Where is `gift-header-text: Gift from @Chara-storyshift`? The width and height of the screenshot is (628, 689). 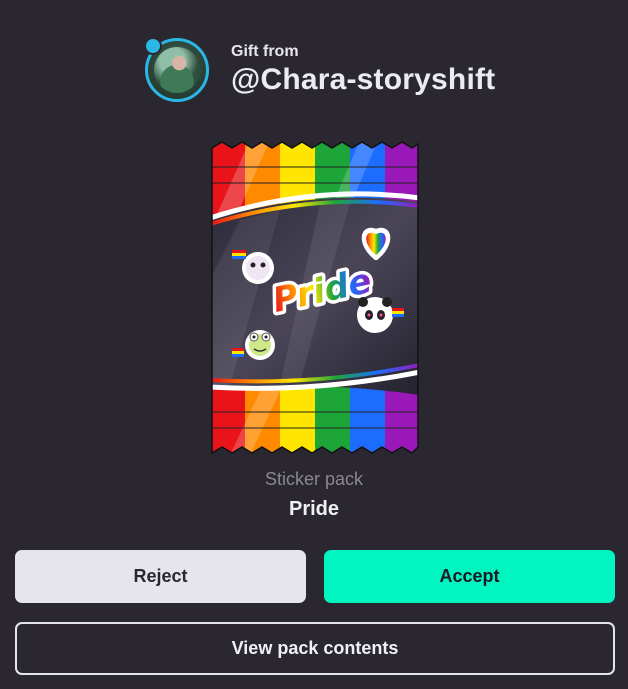
gift-header-text: Gift from @Chara-storyshift is located at coordinates (363, 70).